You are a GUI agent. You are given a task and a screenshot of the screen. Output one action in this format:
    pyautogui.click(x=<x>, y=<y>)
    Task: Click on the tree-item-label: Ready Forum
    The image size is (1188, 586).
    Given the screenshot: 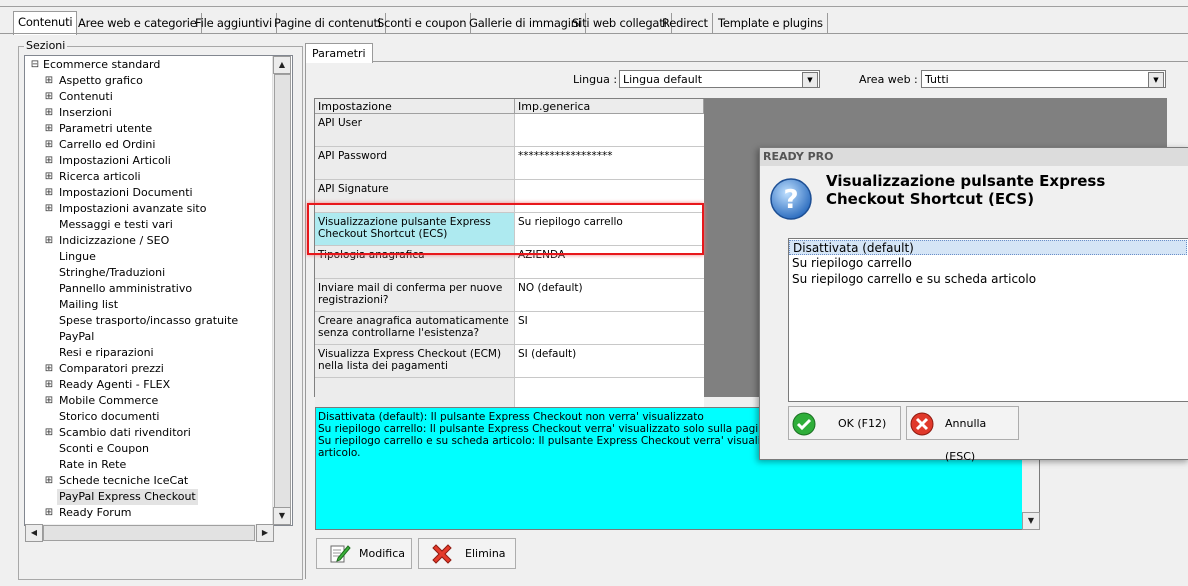 What is the action you would take?
    pyautogui.click(x=95, y=512)
    